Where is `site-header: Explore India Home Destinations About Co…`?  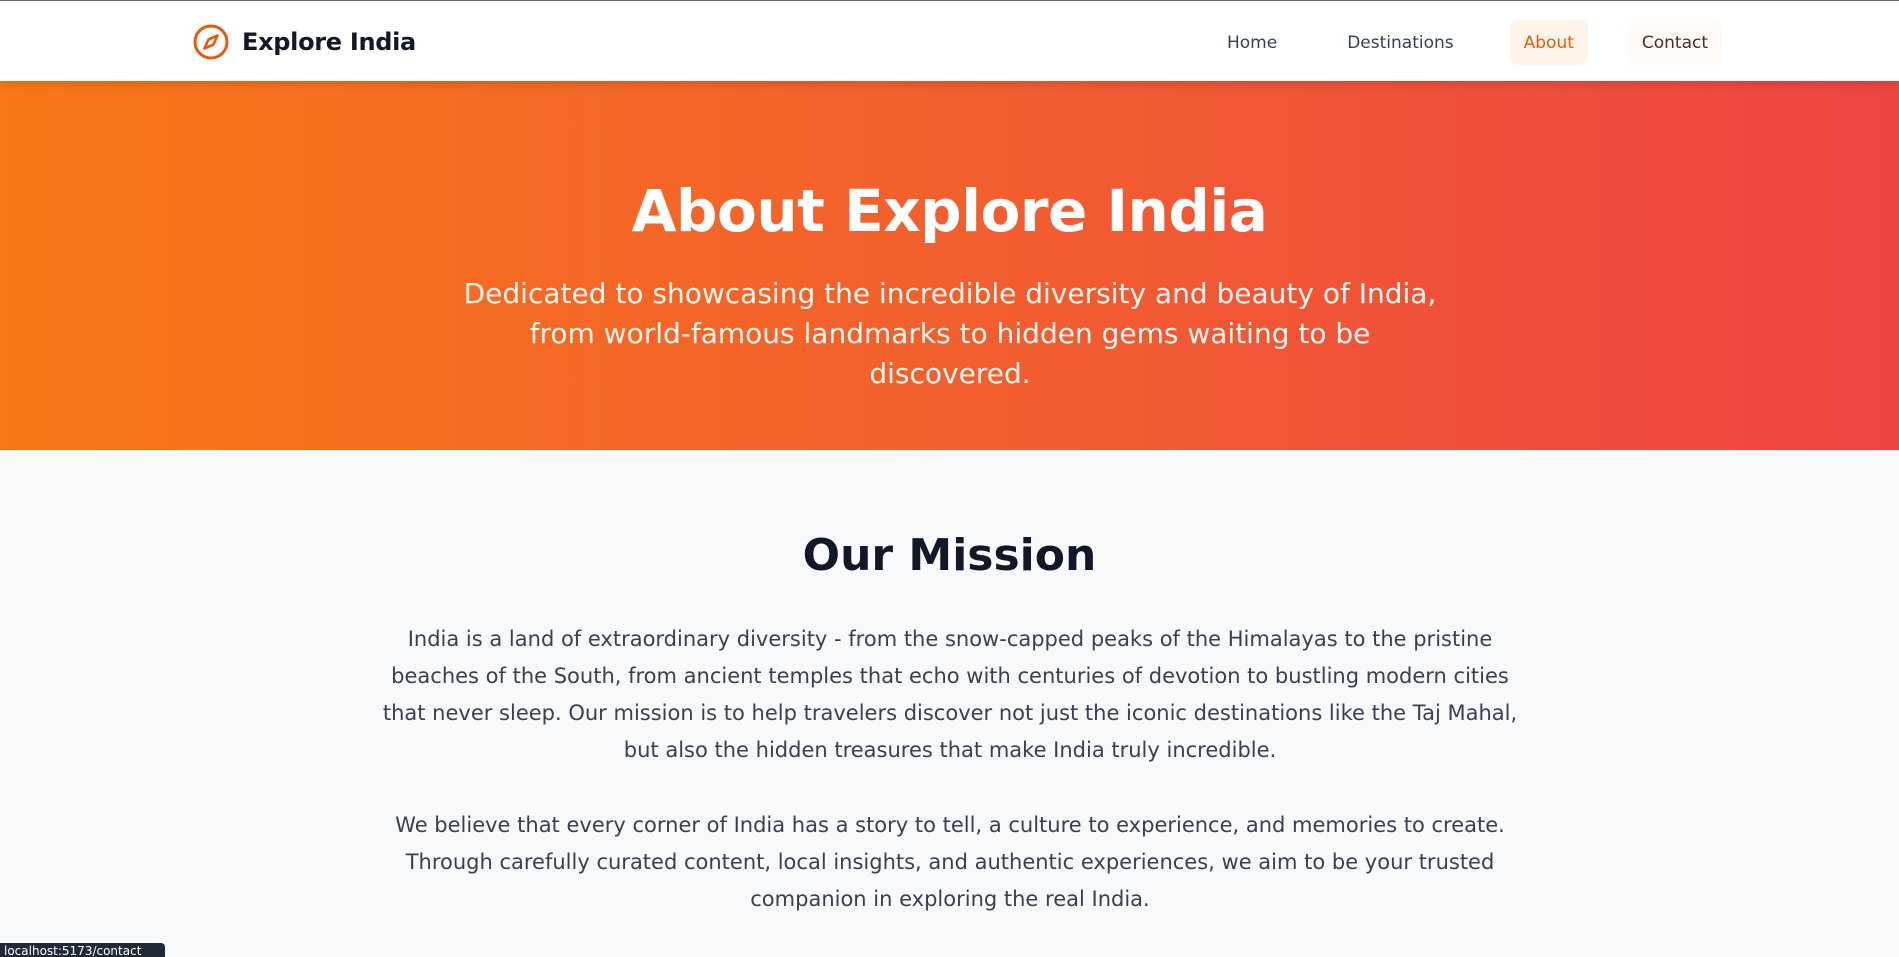
site-header: Explore India Home Destinations About Co… is located at coordinates (949, 40).